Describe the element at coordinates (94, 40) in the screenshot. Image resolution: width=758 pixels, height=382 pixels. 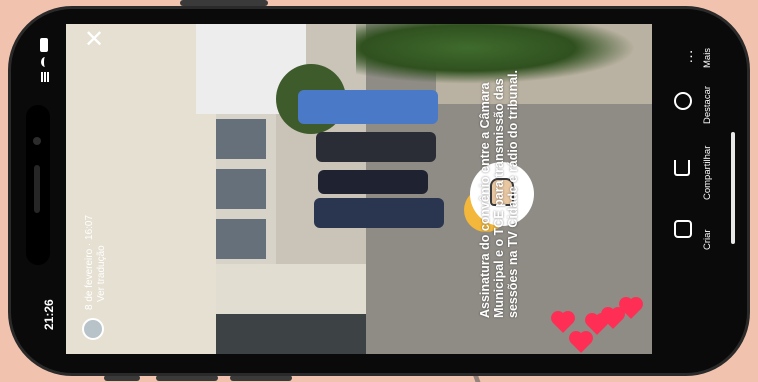
I see `close-icon: ✕` at that location.